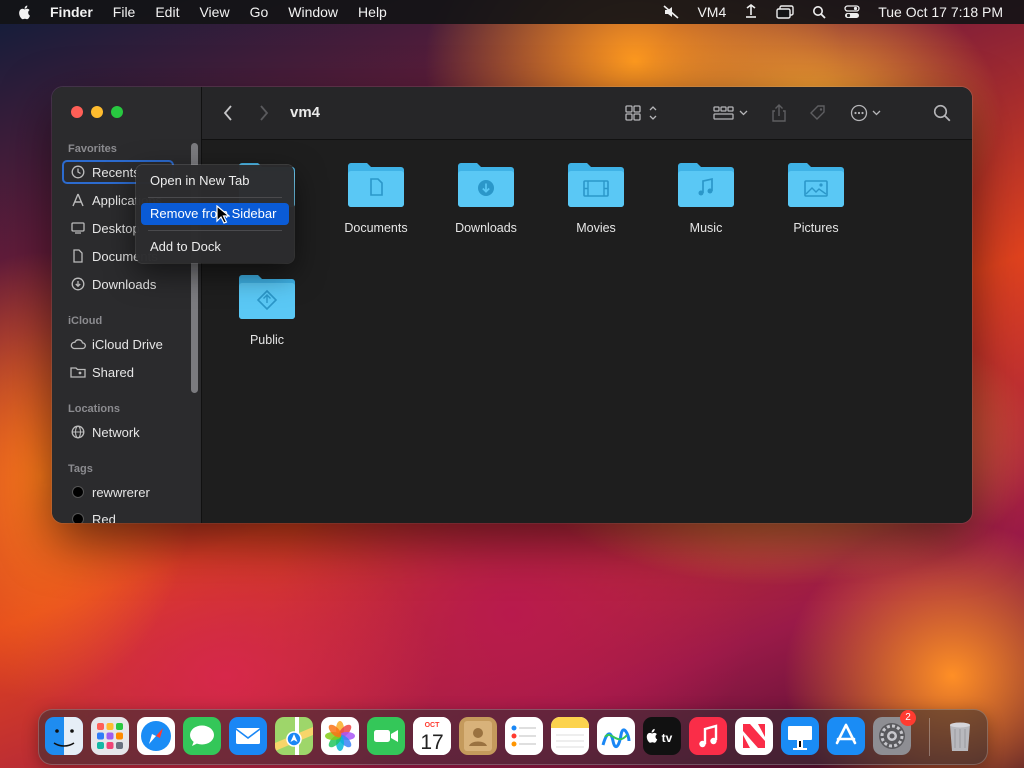  I want to click on tag-icon, so click(818, 113).